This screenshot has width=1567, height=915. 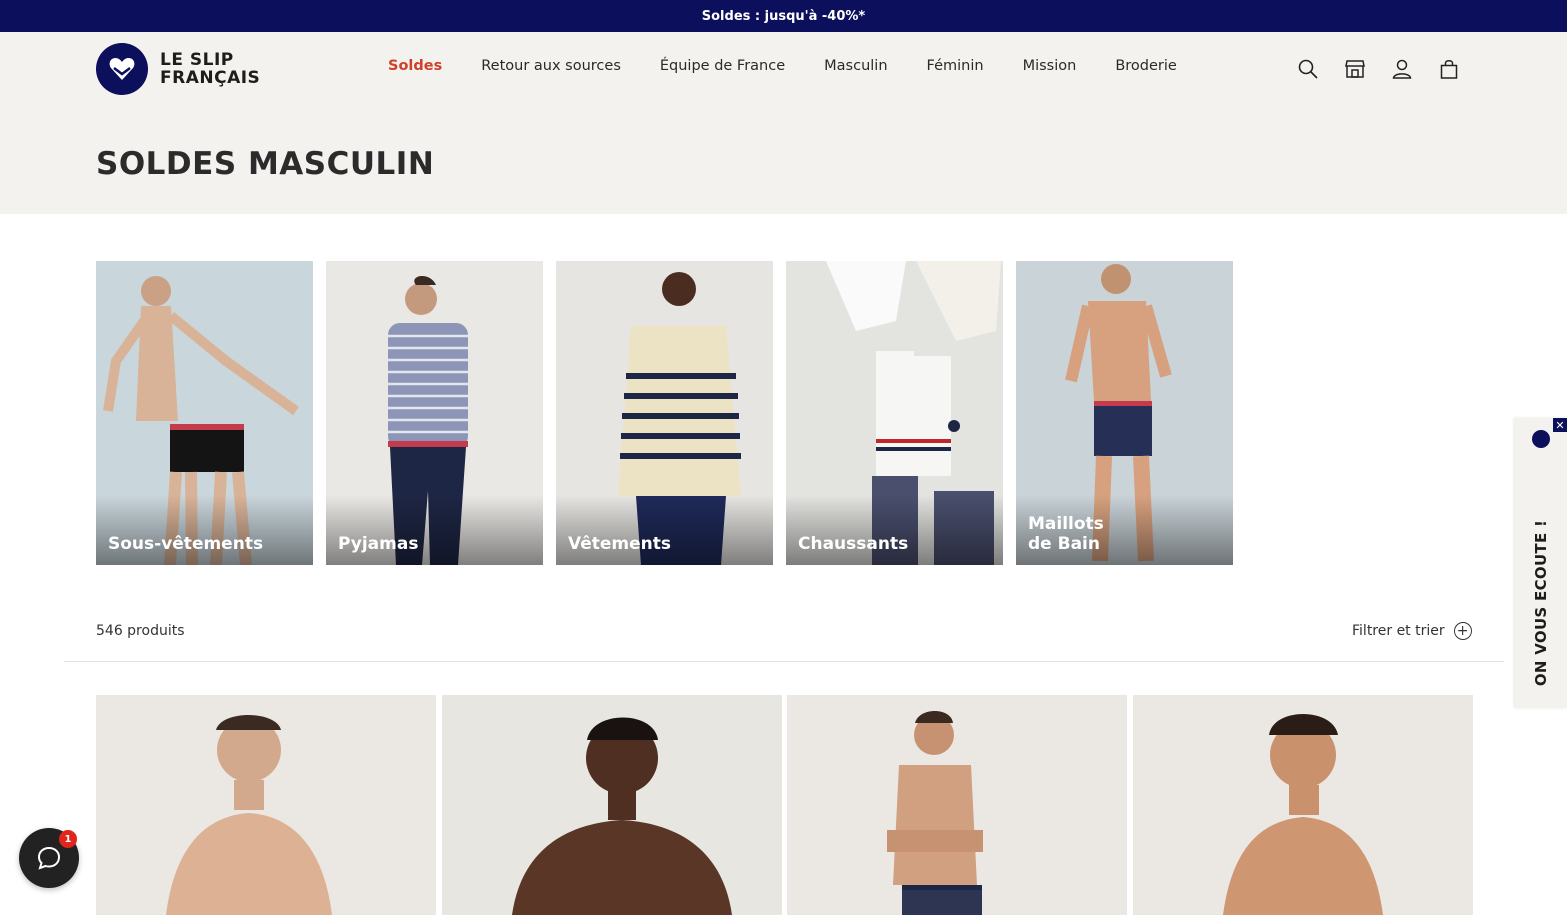 What do you see at coordinates (722, 66) in the screenshot?
I see `nav-equipe-de-france: Équipe de France` at bounding box center [722, 66].